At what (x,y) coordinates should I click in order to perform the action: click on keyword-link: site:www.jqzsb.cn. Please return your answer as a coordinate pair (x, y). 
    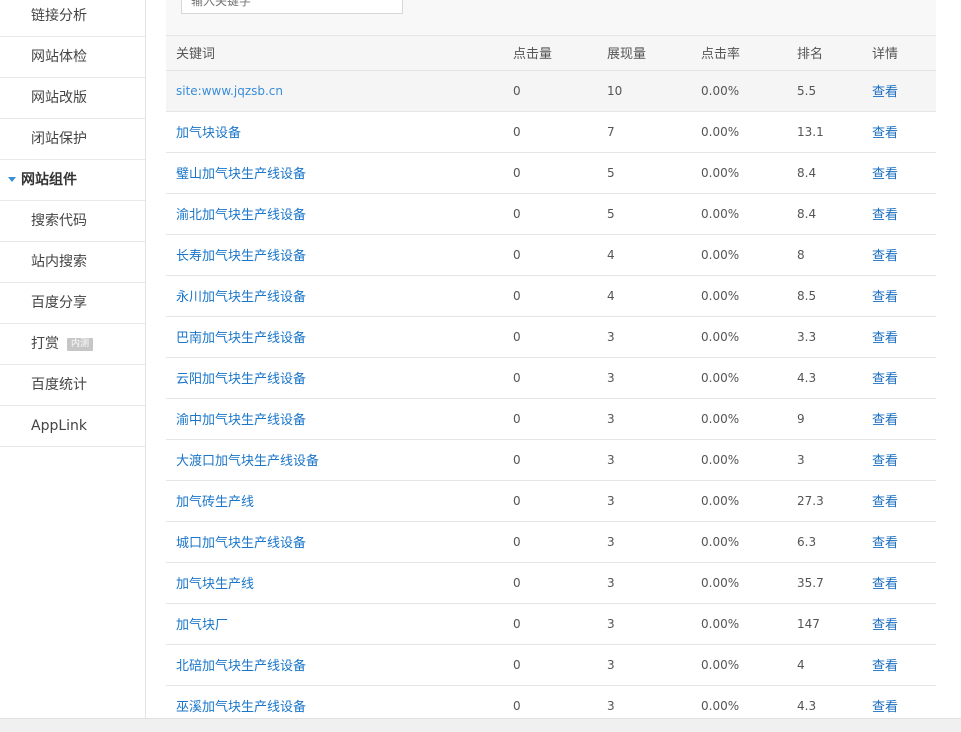
    Looking at the image, I should click on (334, 91).